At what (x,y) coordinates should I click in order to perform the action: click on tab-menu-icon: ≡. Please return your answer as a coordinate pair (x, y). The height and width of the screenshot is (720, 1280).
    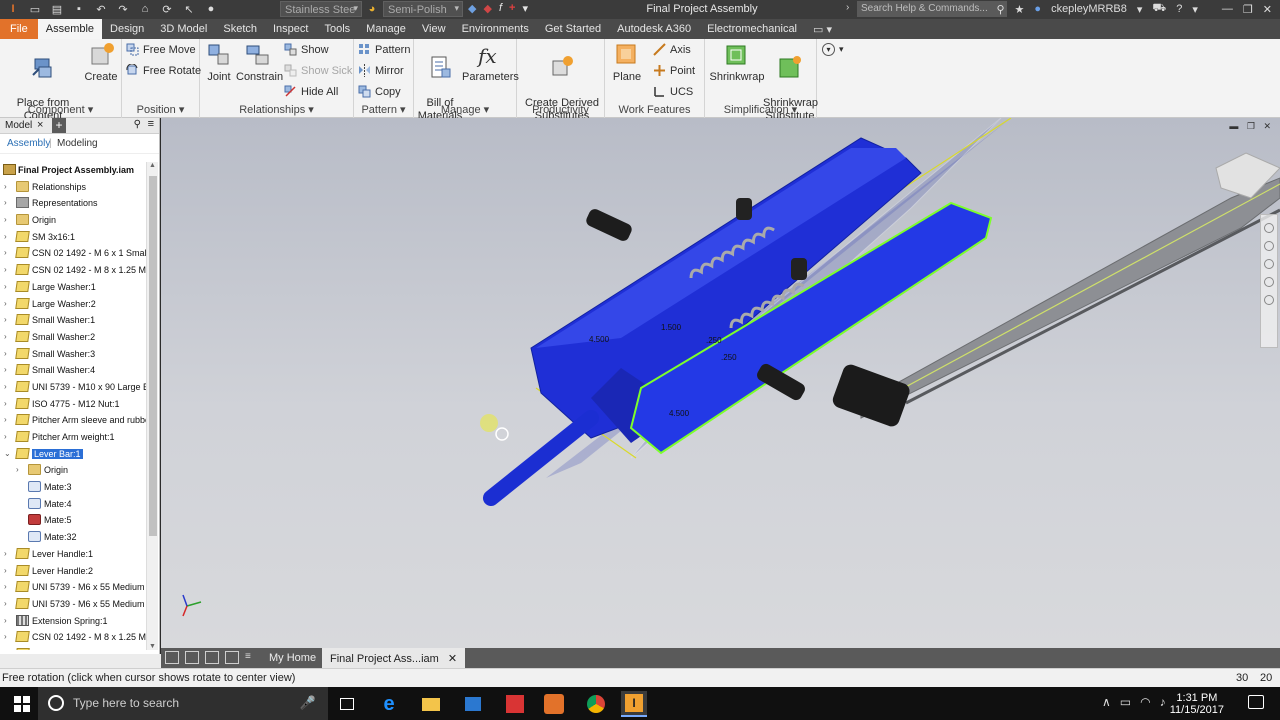
    Looking at the image, I should click on (252, 657).